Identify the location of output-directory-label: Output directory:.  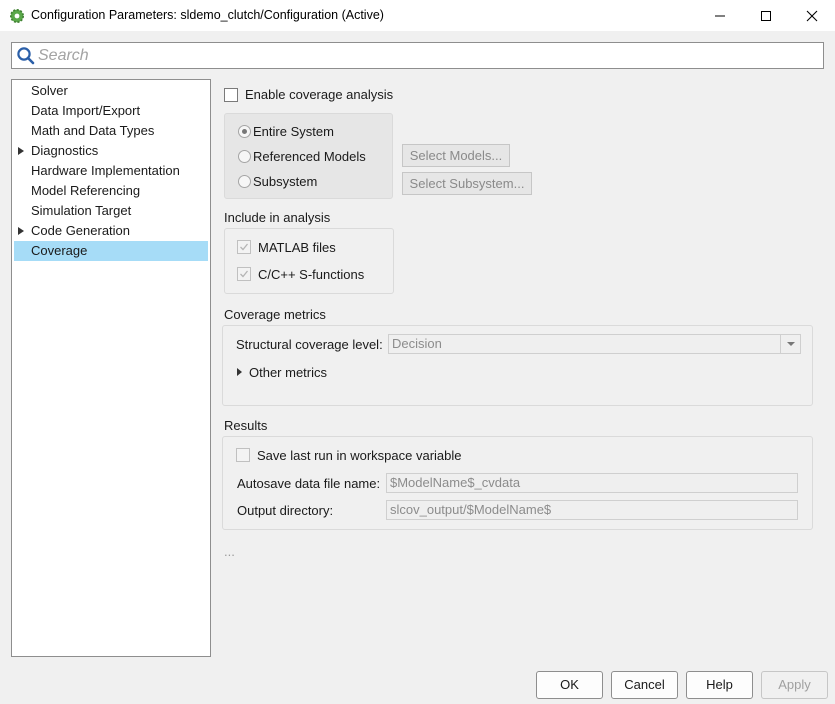
(285, 510).